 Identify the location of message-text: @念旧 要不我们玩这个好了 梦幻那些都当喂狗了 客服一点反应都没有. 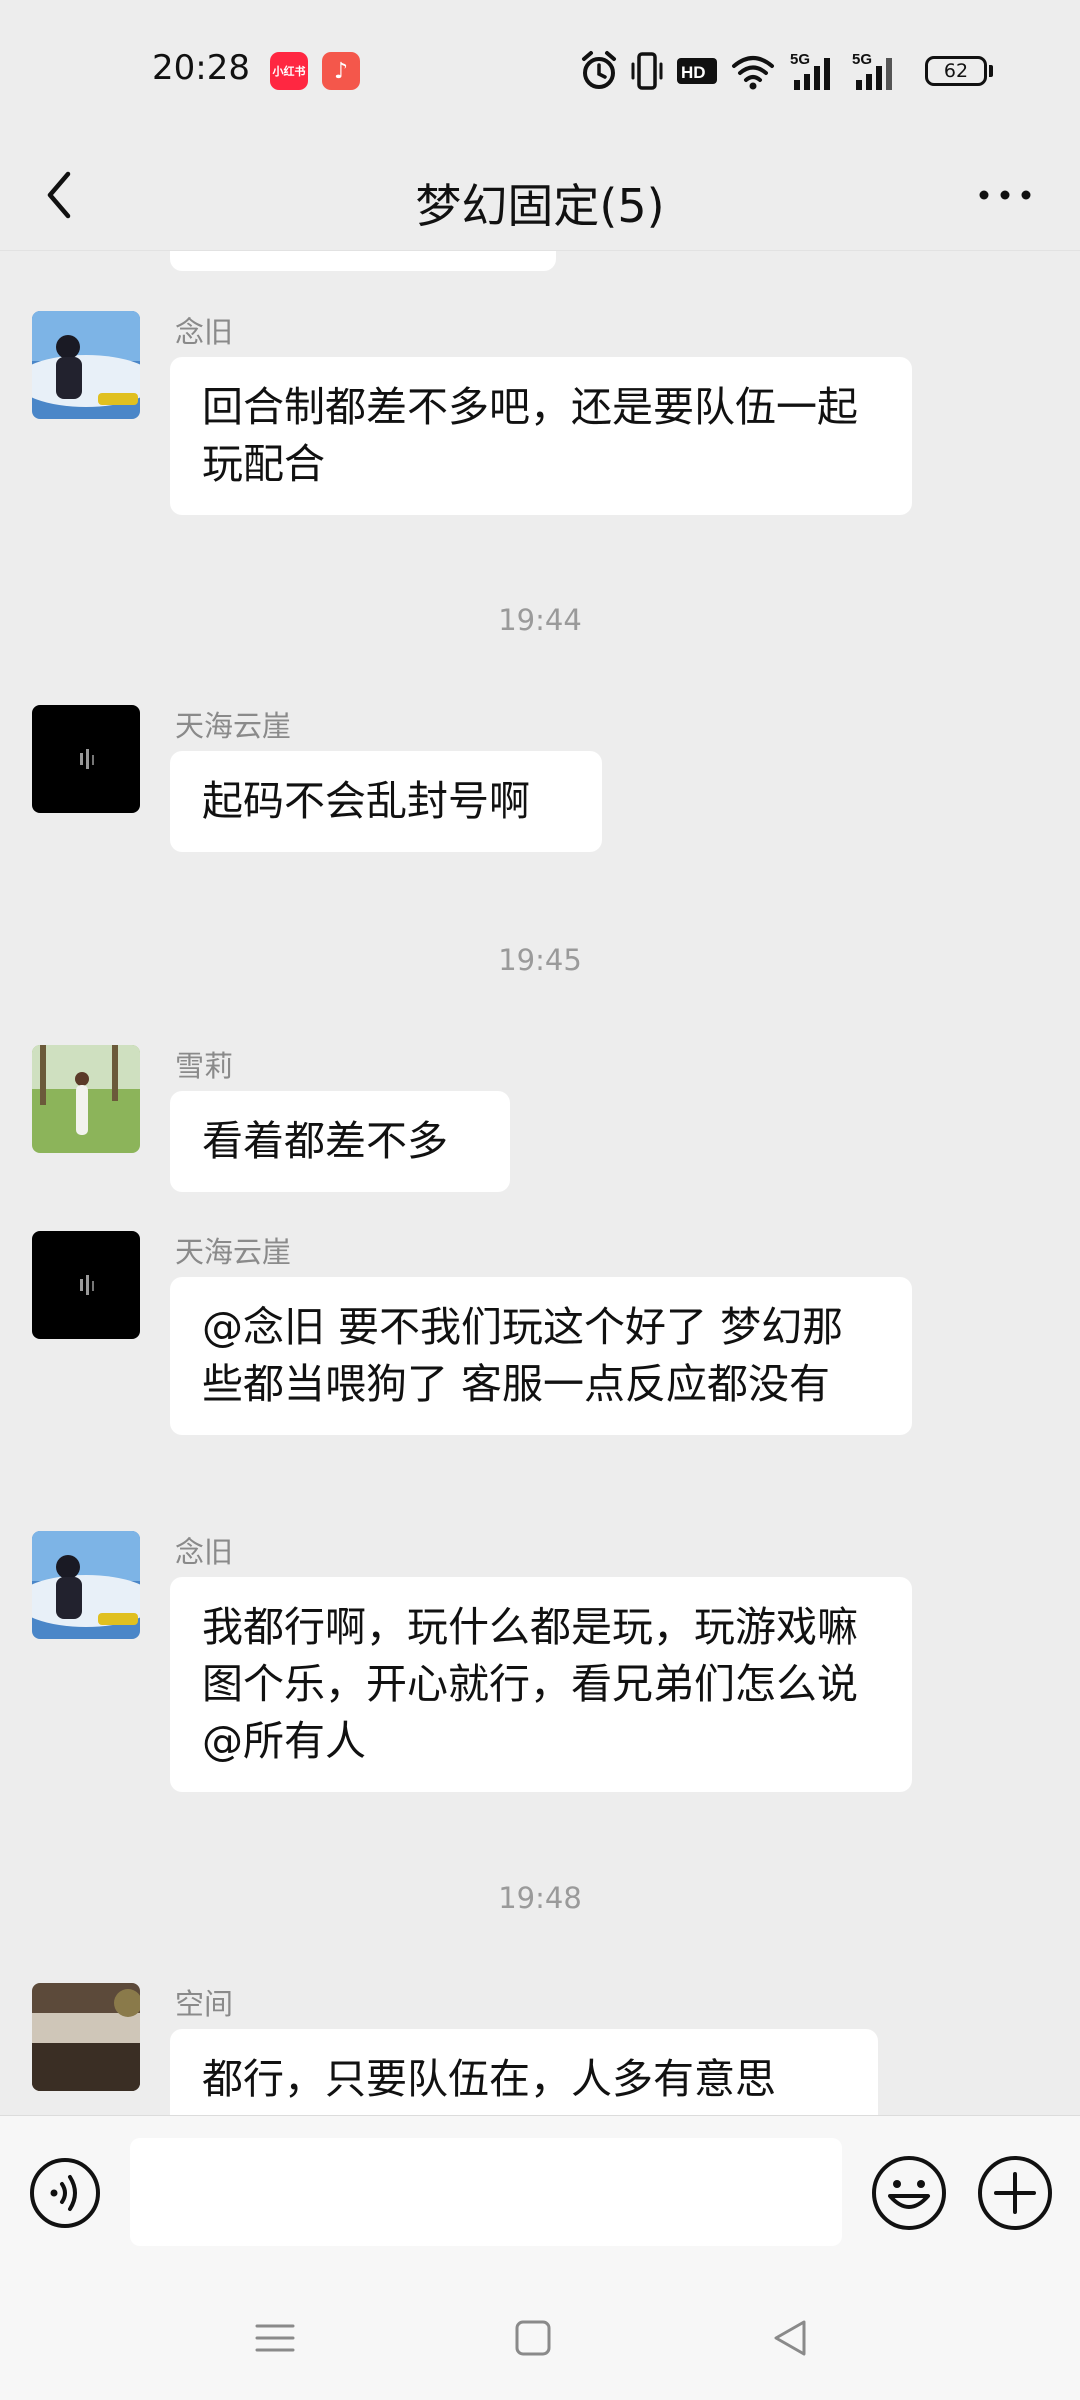
(523, 1355).